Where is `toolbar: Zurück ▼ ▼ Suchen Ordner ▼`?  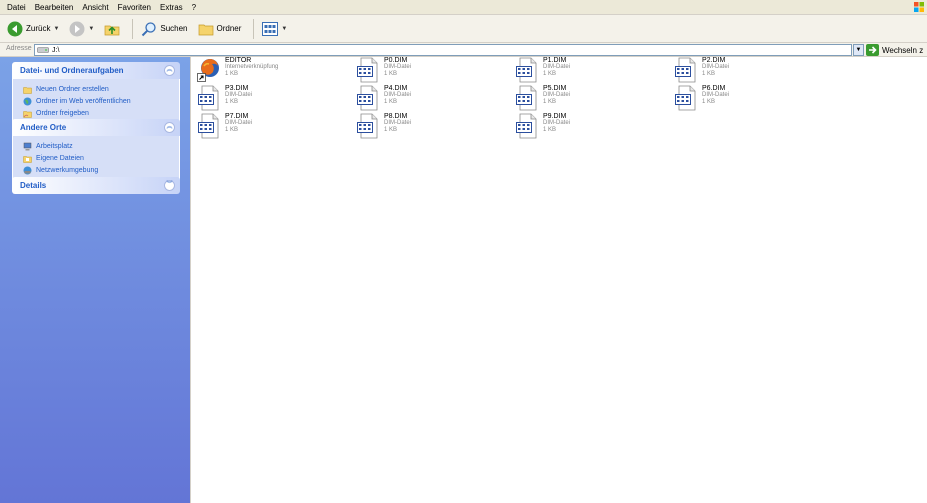
toolbar: Zurück ▼ ▼ Suchen Ordner ▼ is located at coordinates (463, 29).